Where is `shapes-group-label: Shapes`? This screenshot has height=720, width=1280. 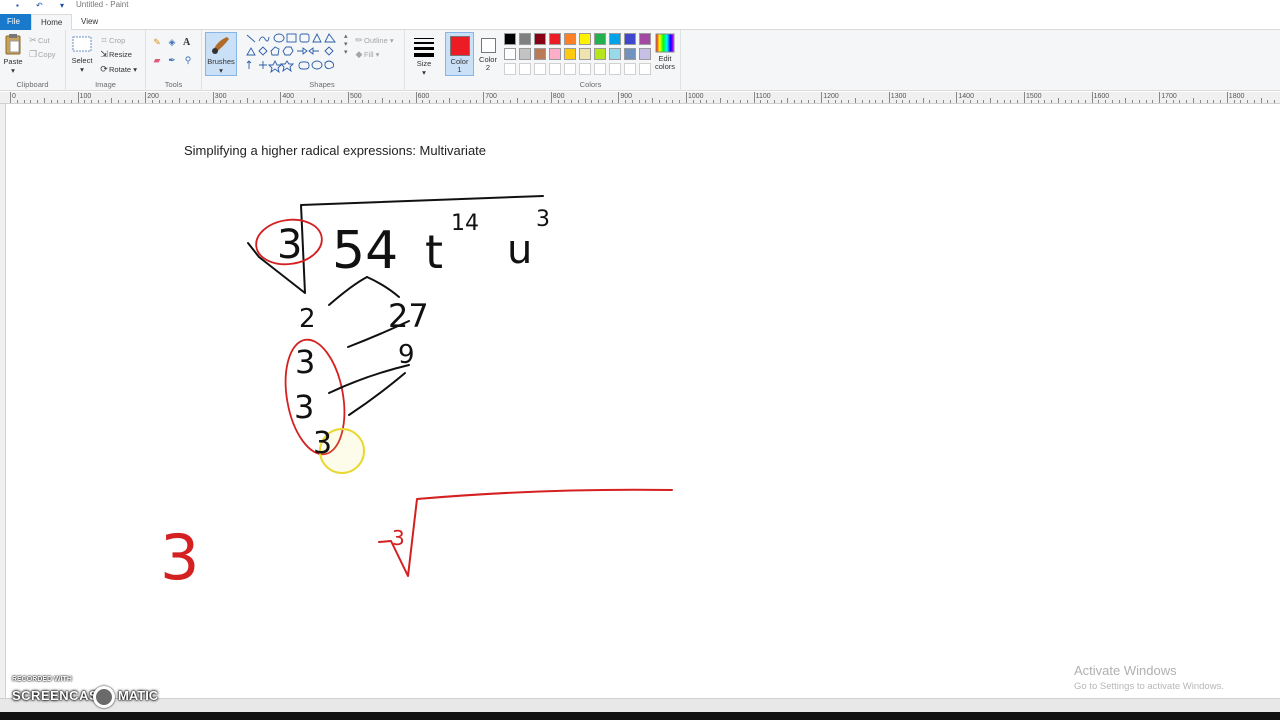
shapes-group-label: Shapes is located at coordinates (322, 84).